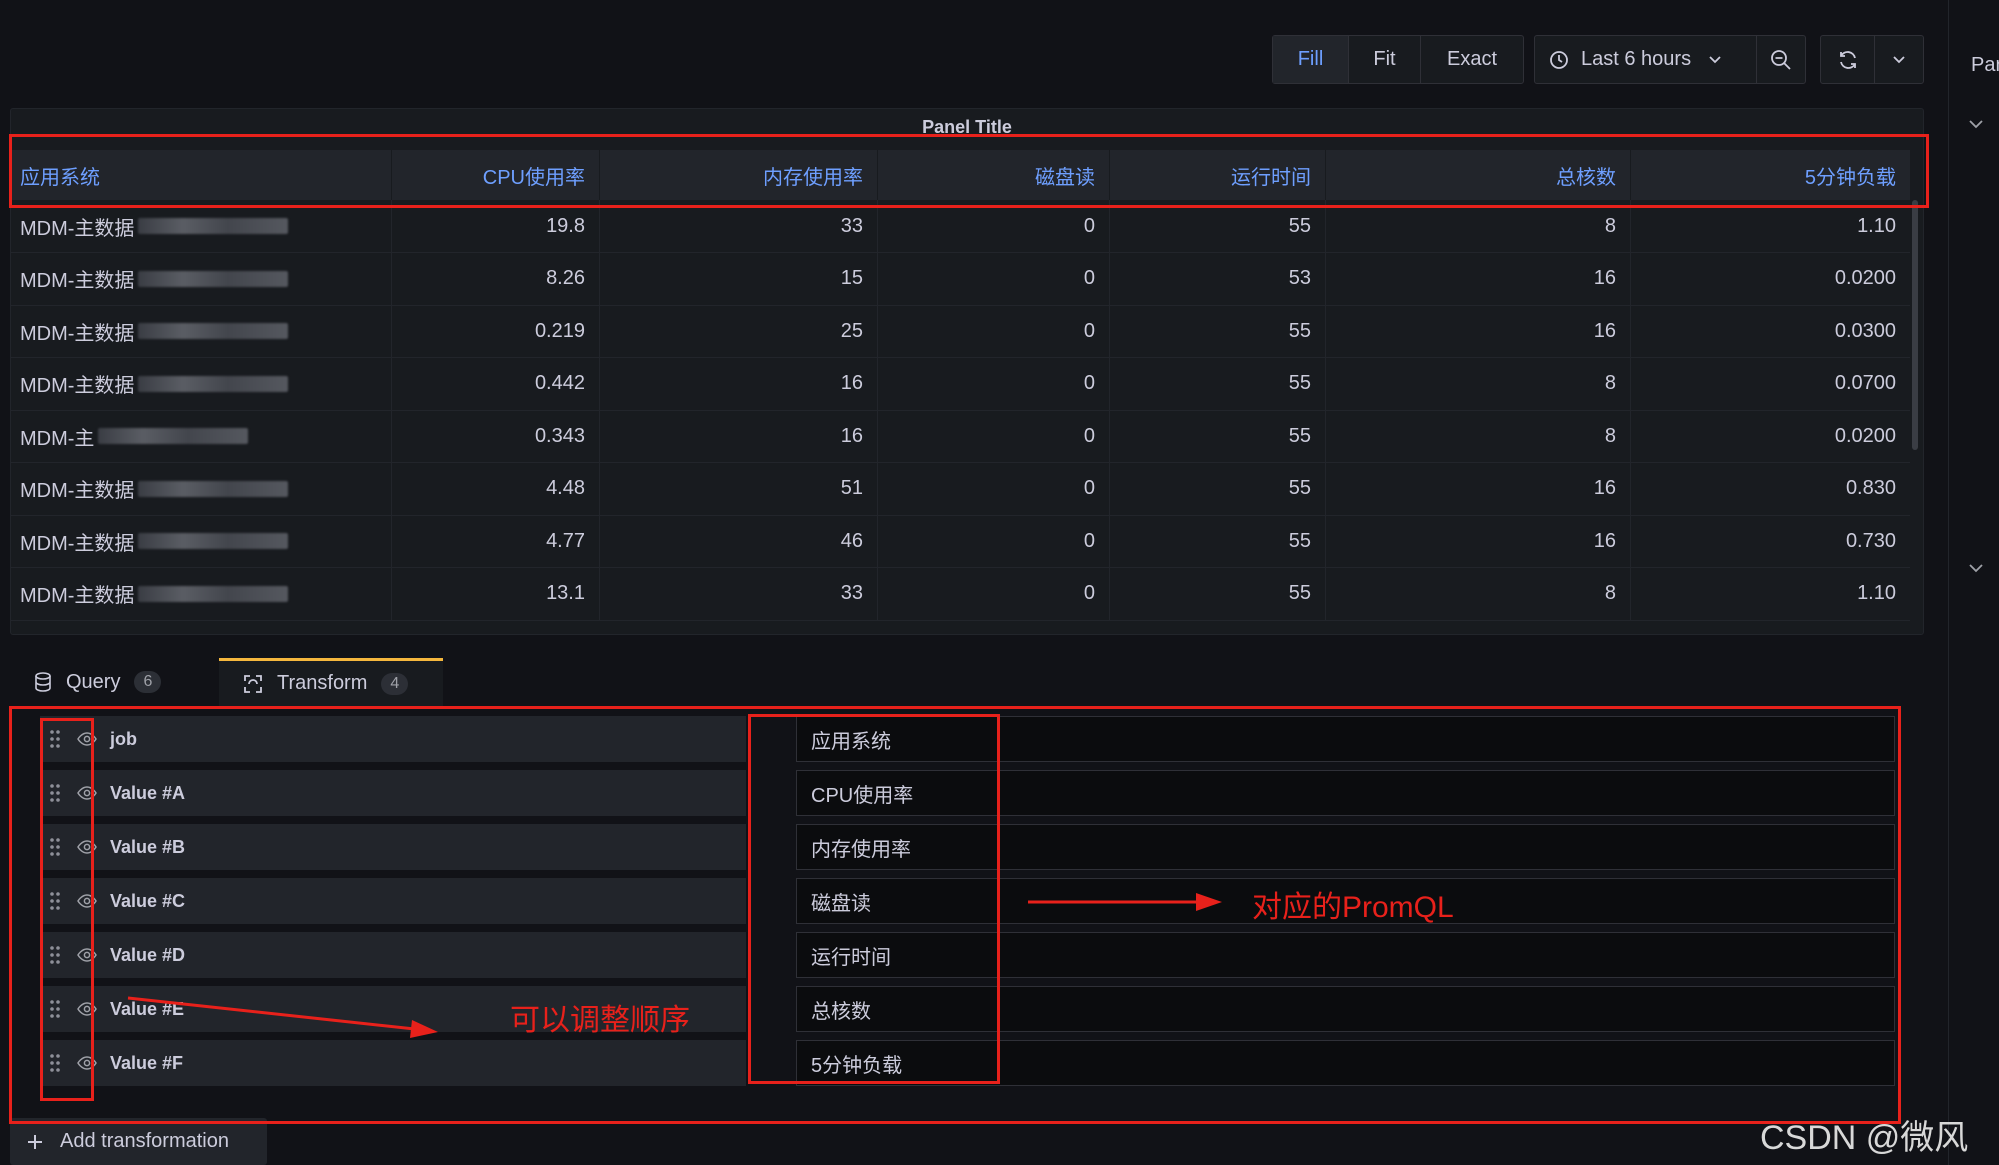  I want to click on annotation-arrow-reorder, so click(276, 1014).